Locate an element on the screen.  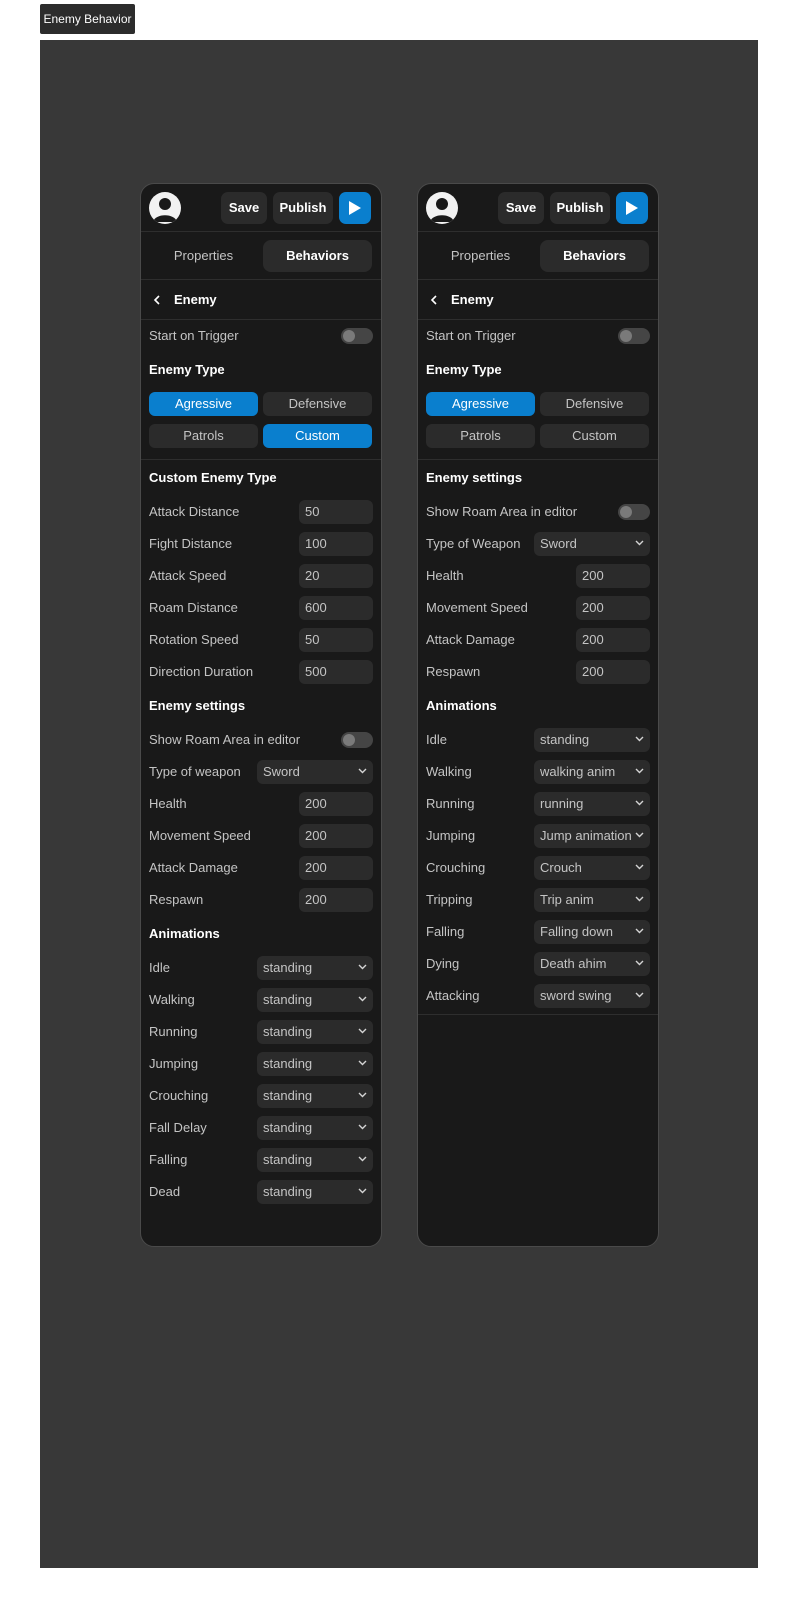
animation-row: Idle standing is located at coordinates (261, 968).